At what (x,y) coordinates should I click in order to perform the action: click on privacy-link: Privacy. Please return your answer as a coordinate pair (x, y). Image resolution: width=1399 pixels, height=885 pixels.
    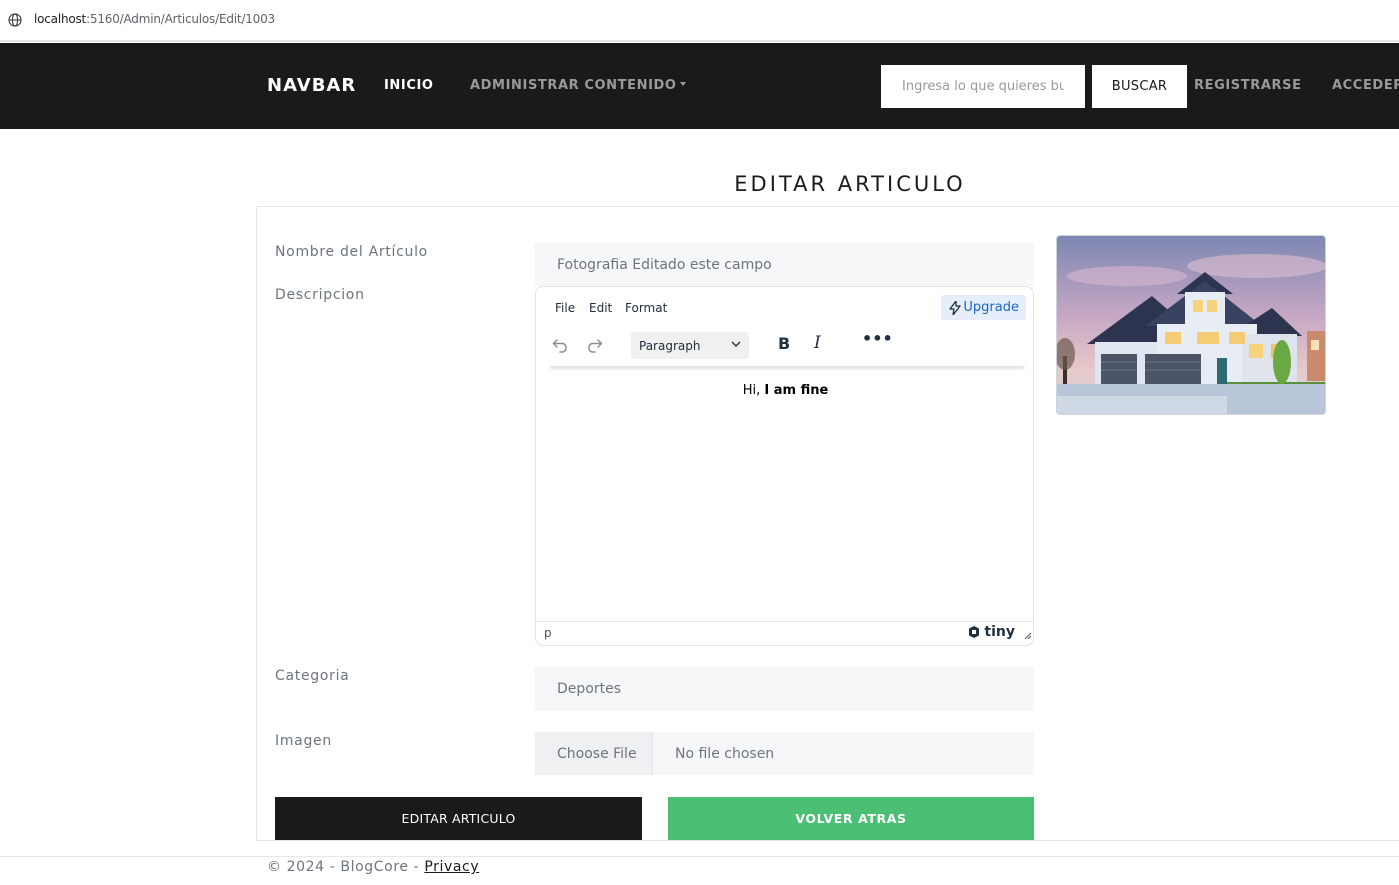
    Looking at the image, I should click on (451, 867).